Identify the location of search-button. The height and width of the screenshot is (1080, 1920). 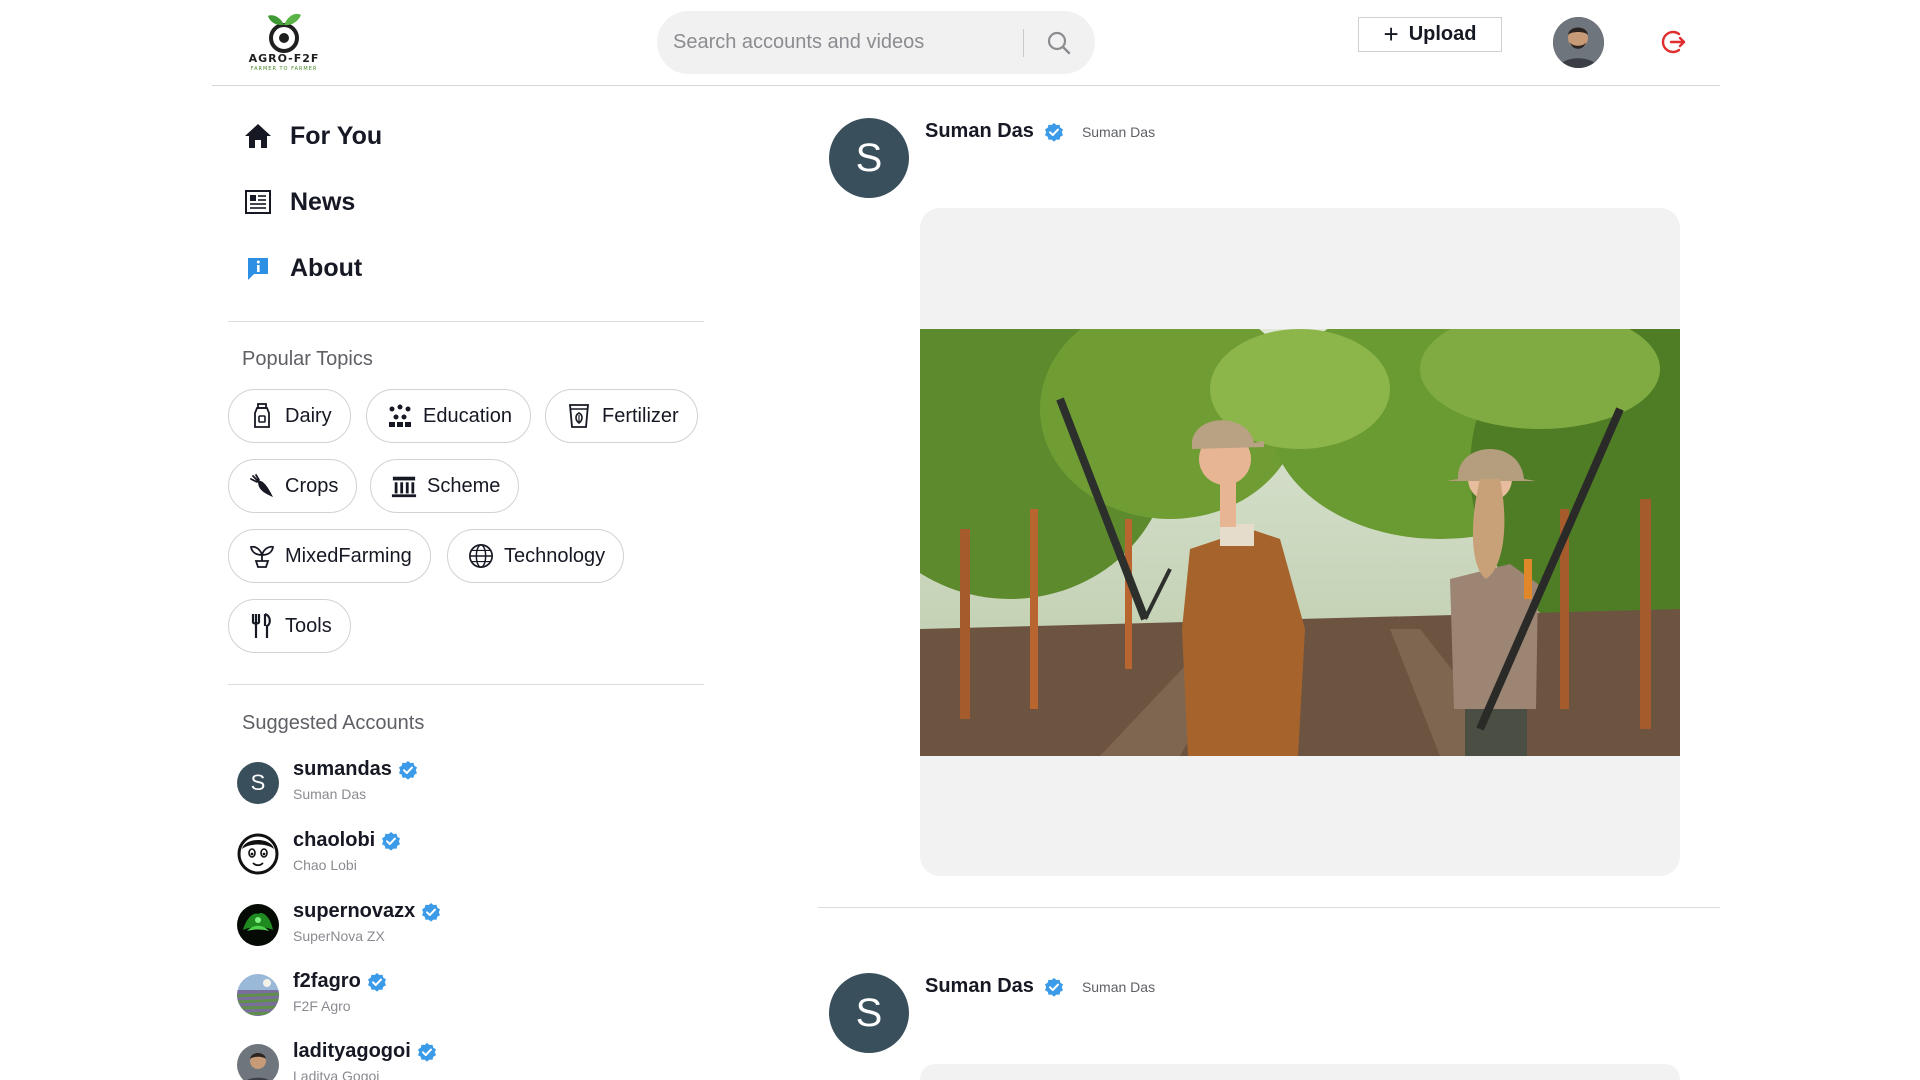
(1059, 43).